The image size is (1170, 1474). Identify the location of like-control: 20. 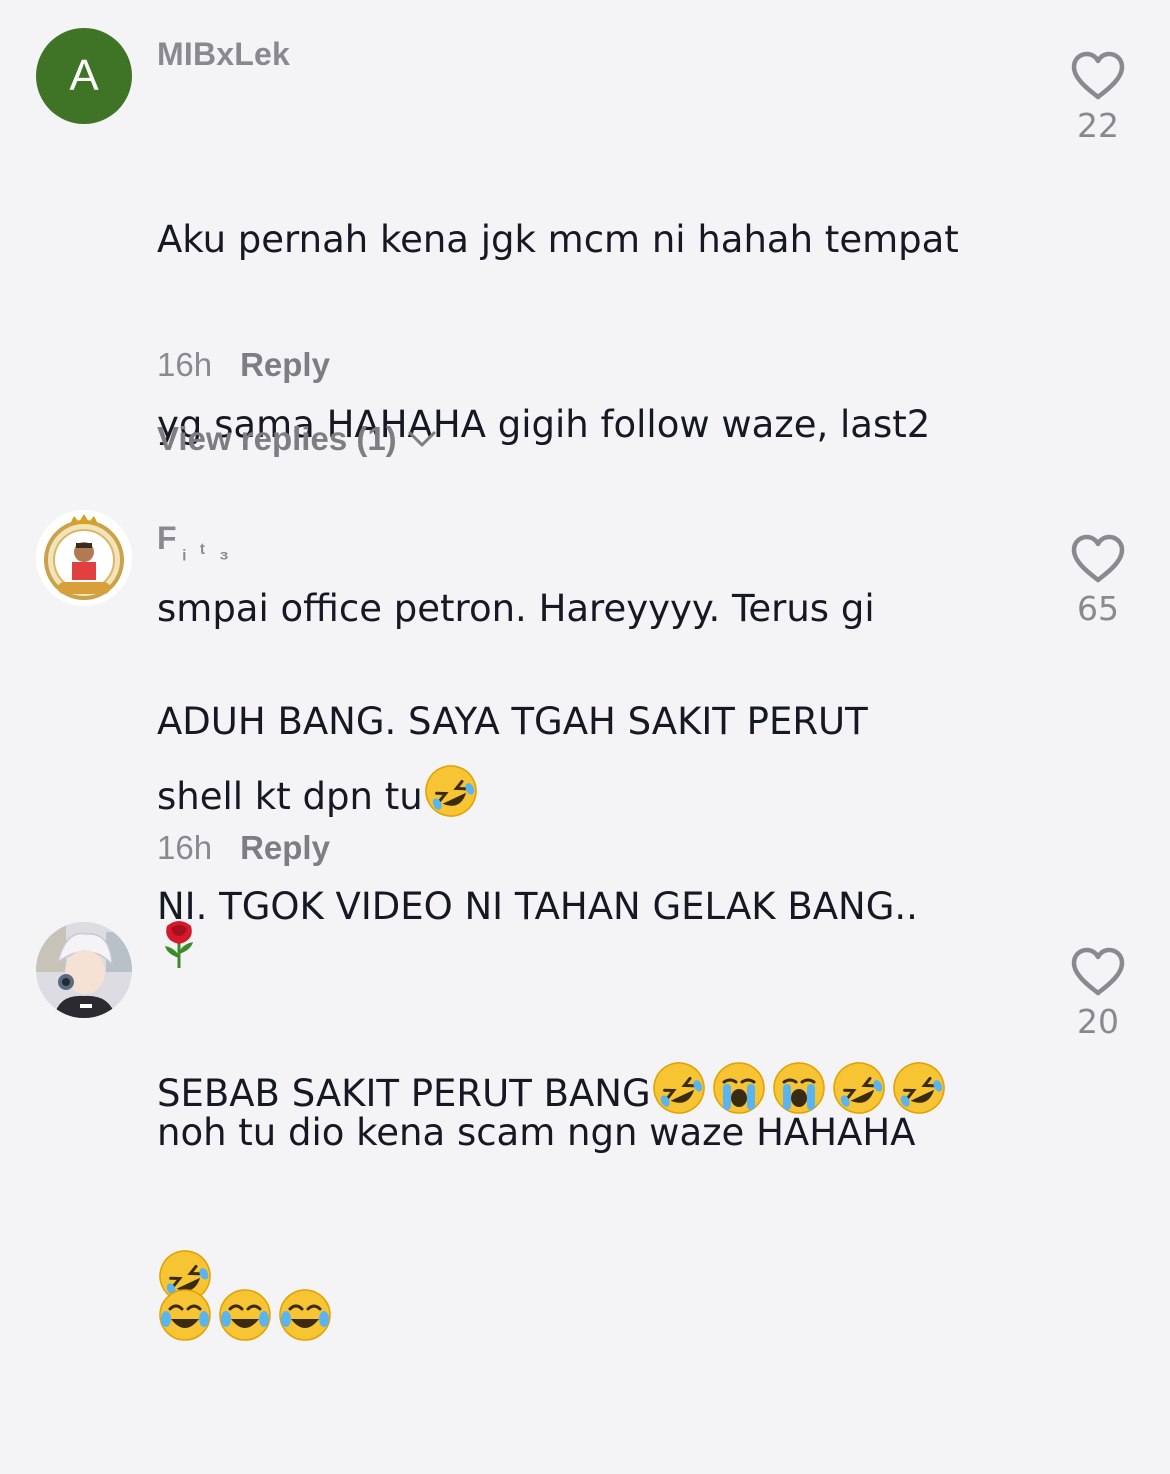
(1098, 993).